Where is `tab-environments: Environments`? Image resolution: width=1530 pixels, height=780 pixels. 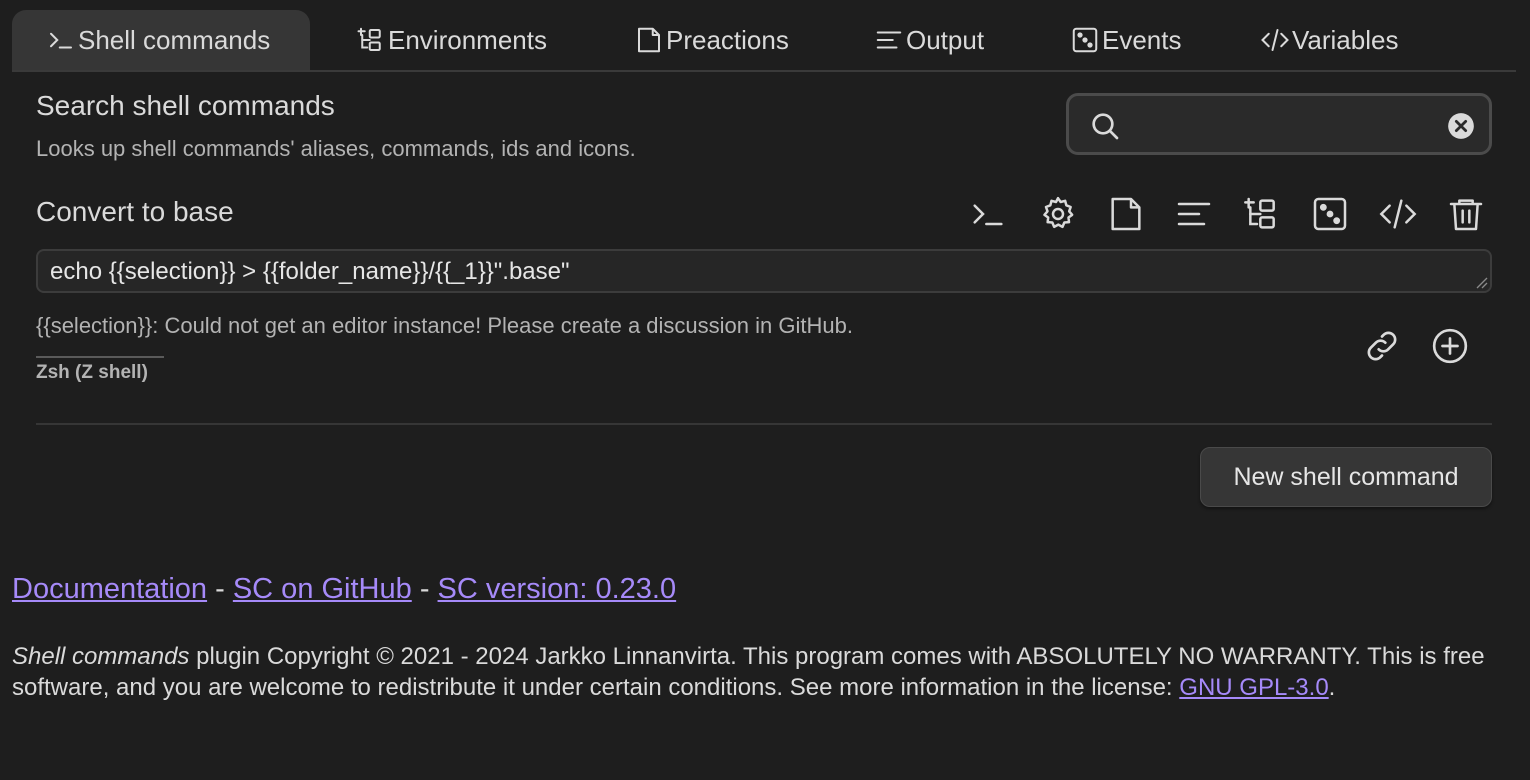 tab-environments: Environments is located at coordinates (451, 40).